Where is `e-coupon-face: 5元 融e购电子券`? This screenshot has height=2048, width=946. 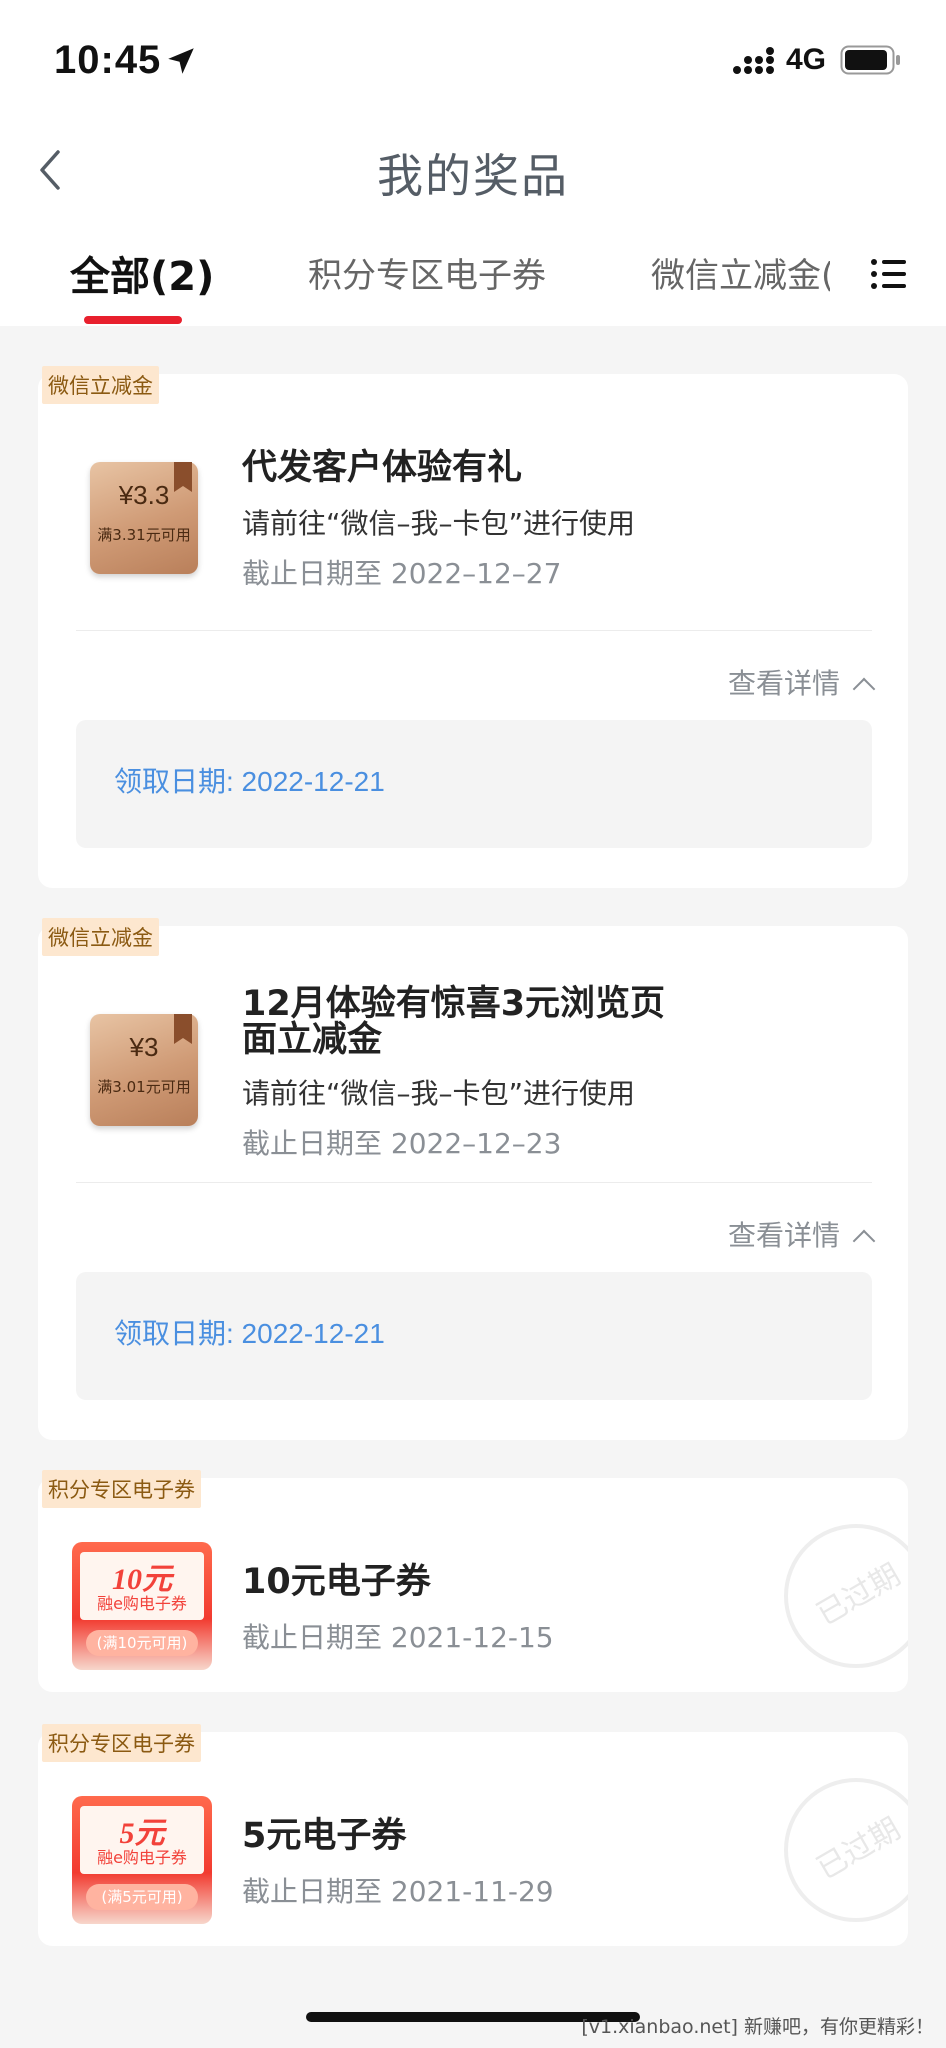
e-coupon-face: 5元 融e购电子券 is located at coordinates (142, 1840).